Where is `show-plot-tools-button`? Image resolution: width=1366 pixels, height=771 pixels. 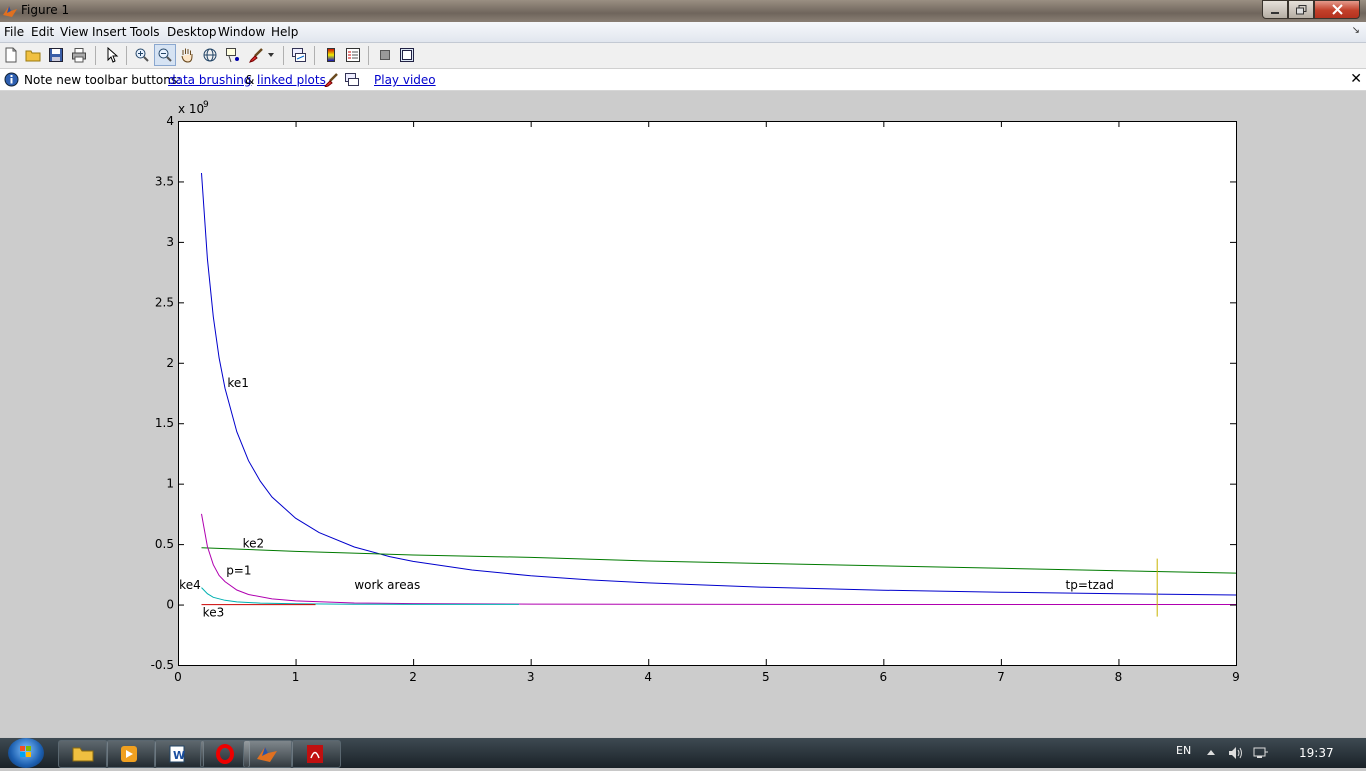 show-plot-tools-button is located at coordinates (407, 55).